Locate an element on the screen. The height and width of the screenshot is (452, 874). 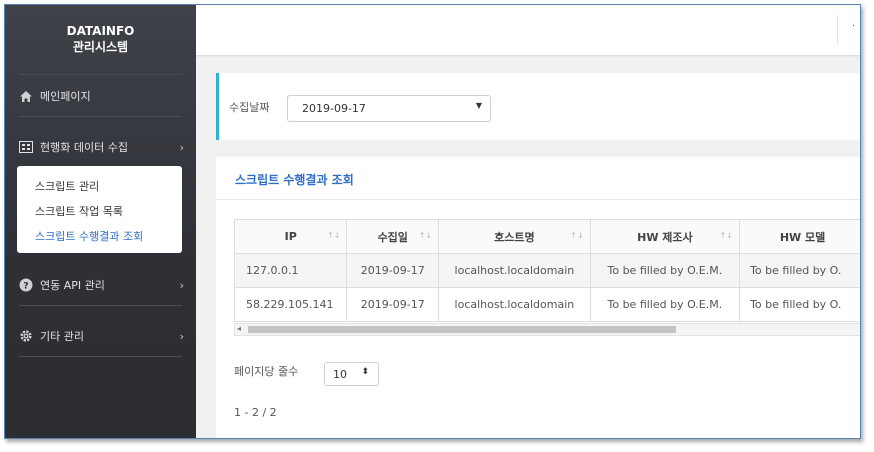
sidebar-item-label: 연동 API 관리 is located at coordinates (72, 285).